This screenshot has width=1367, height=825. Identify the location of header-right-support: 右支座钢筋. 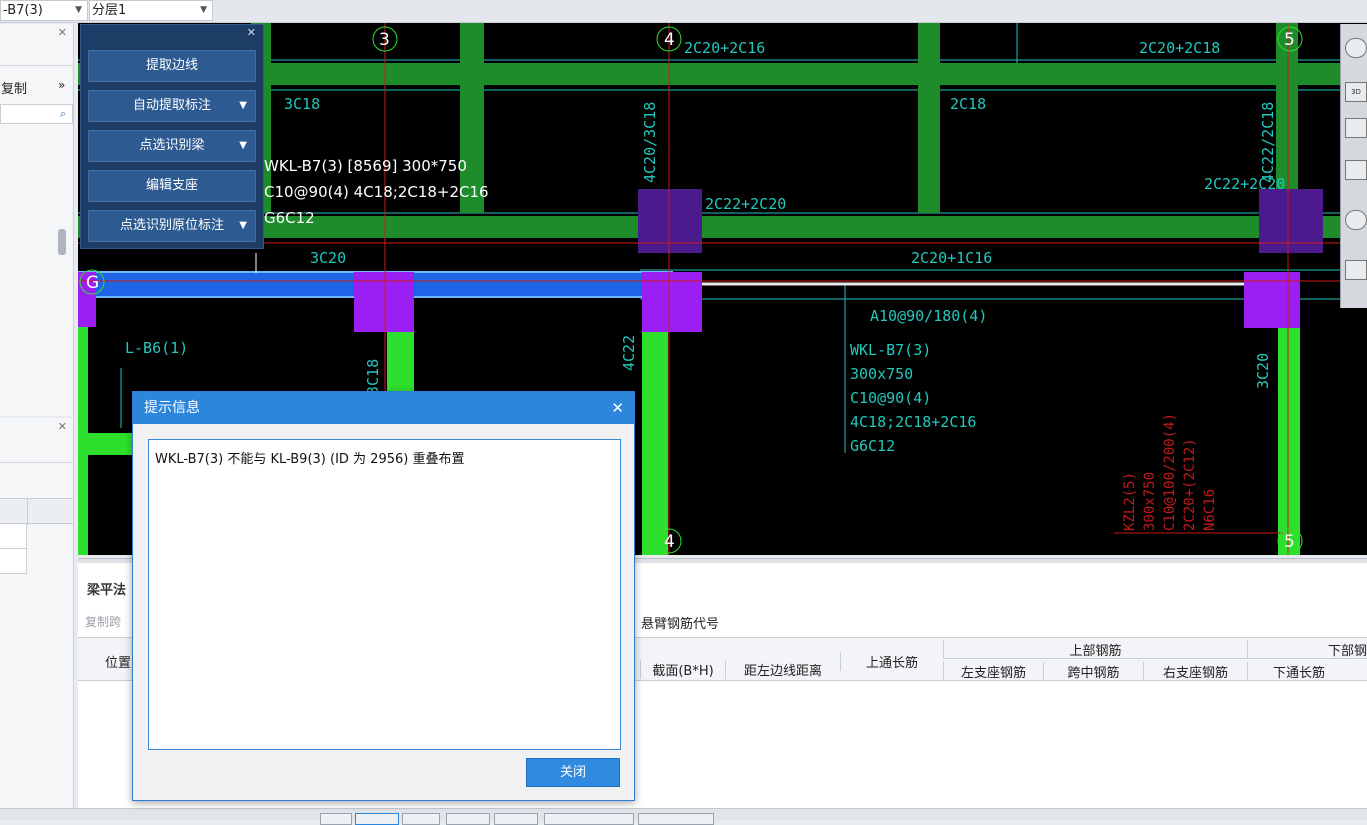
(1195, 671).